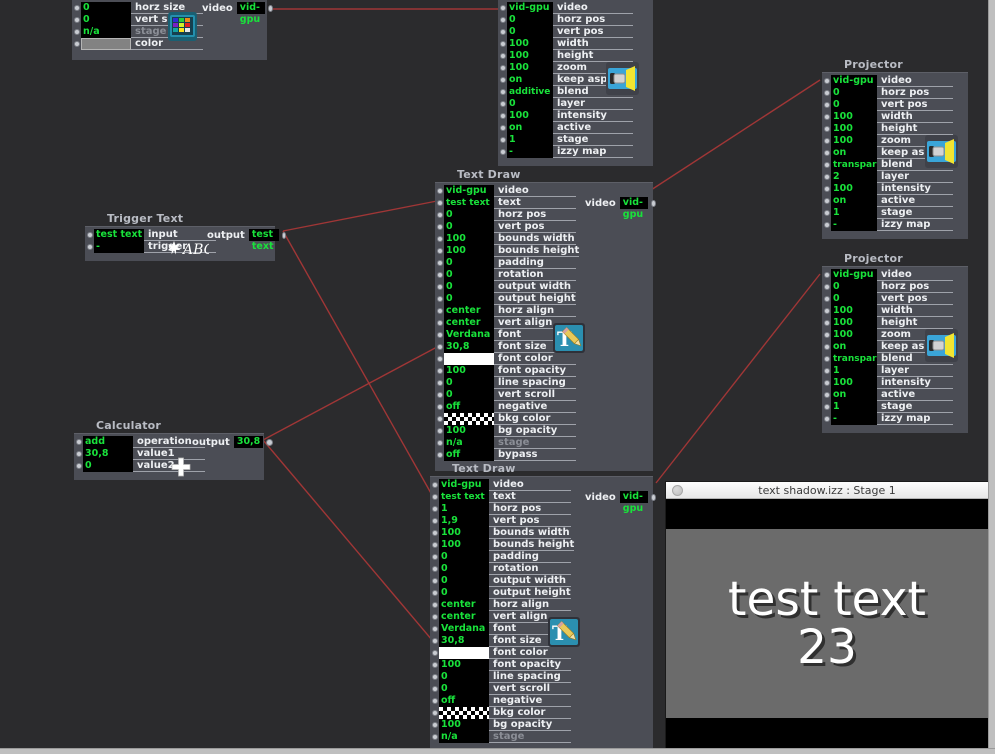 Image resolution: width=995 pixels, height=754 pixels. I want to click on node-row: 0 output height, so click(544, 299).